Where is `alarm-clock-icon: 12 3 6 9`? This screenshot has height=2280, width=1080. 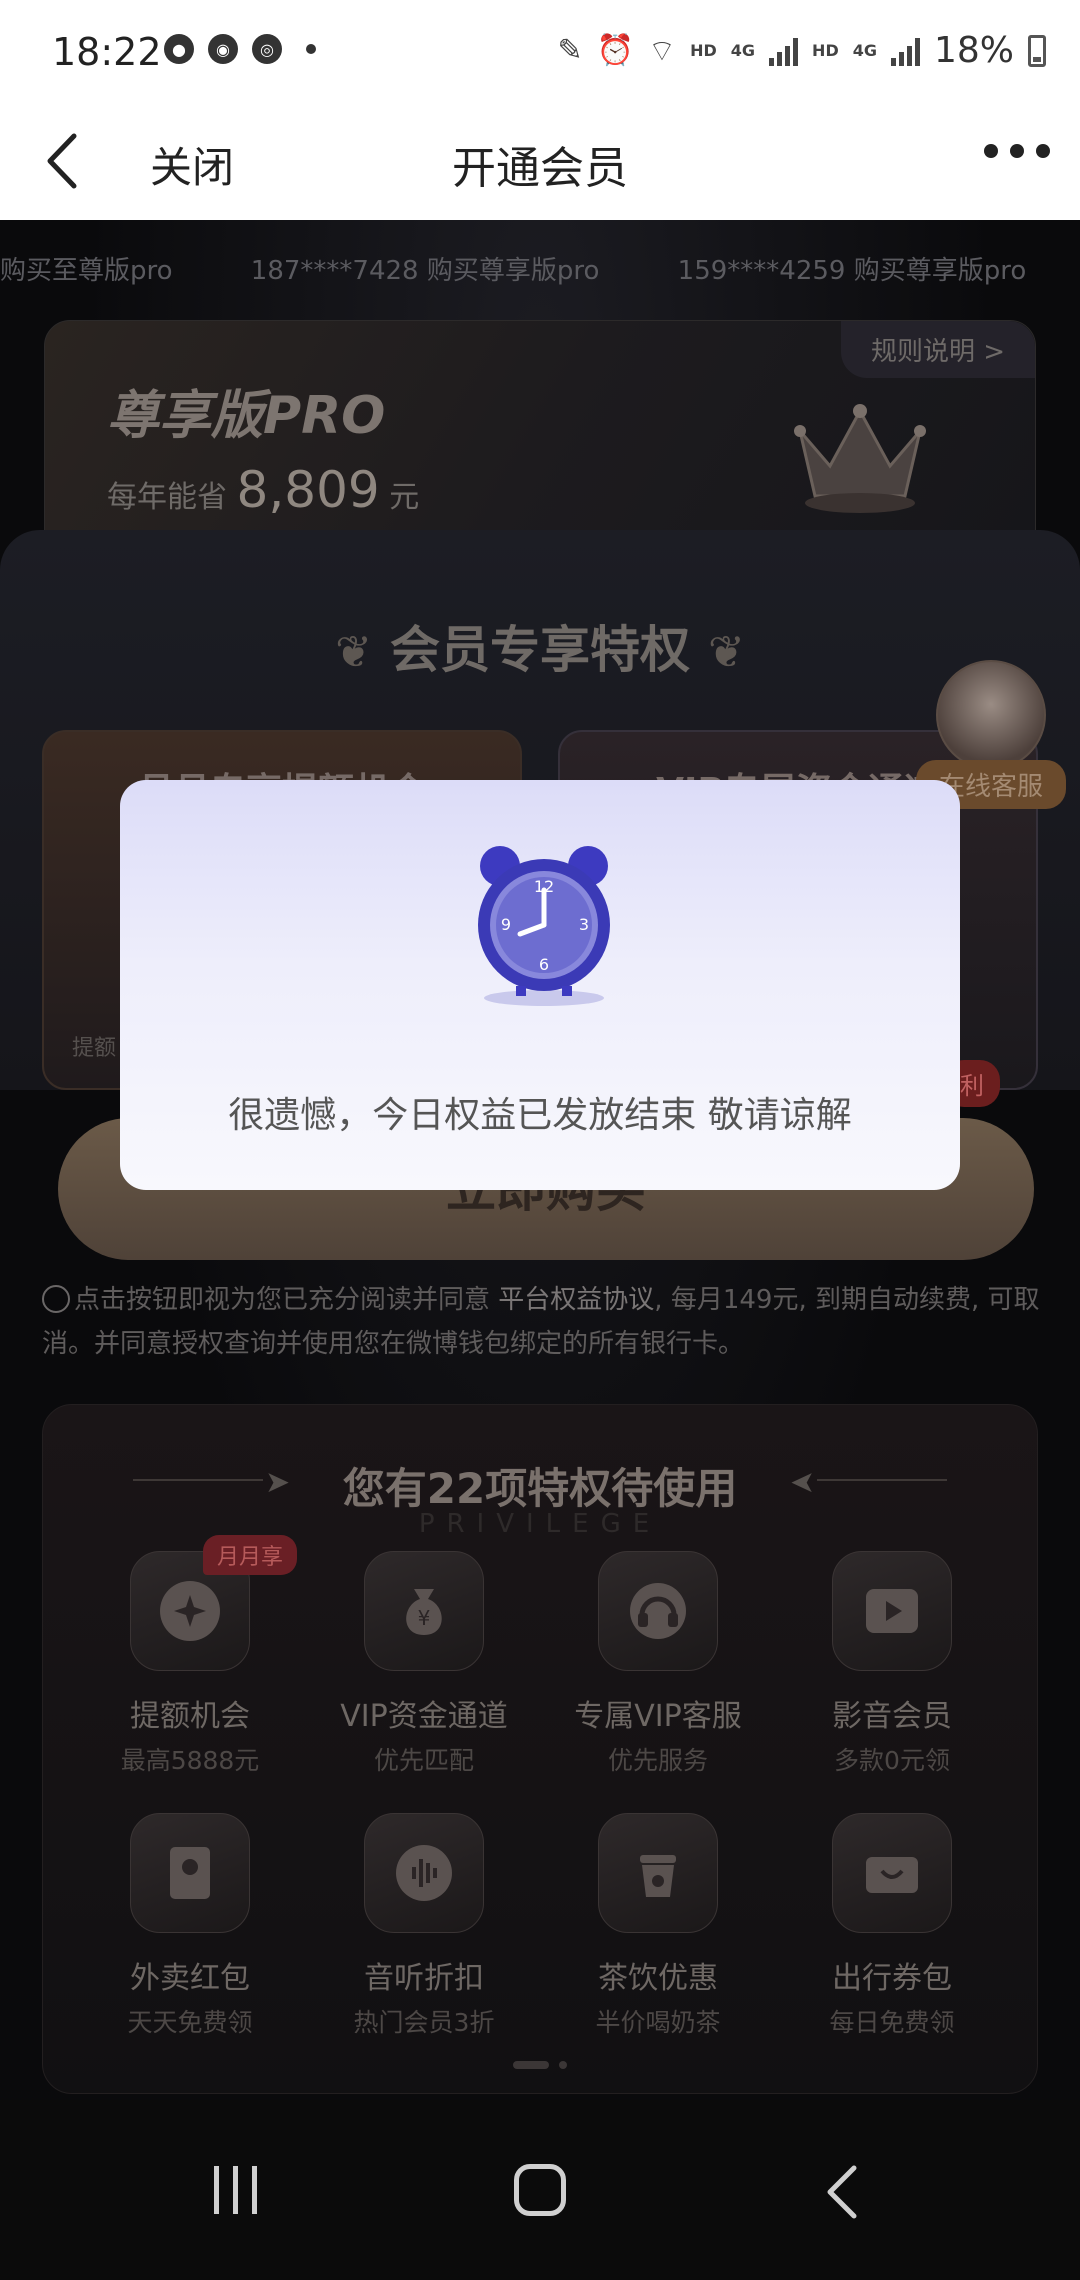
alarm-clock-icon: 12 3 6 9 is located at coordinates (544, 926).